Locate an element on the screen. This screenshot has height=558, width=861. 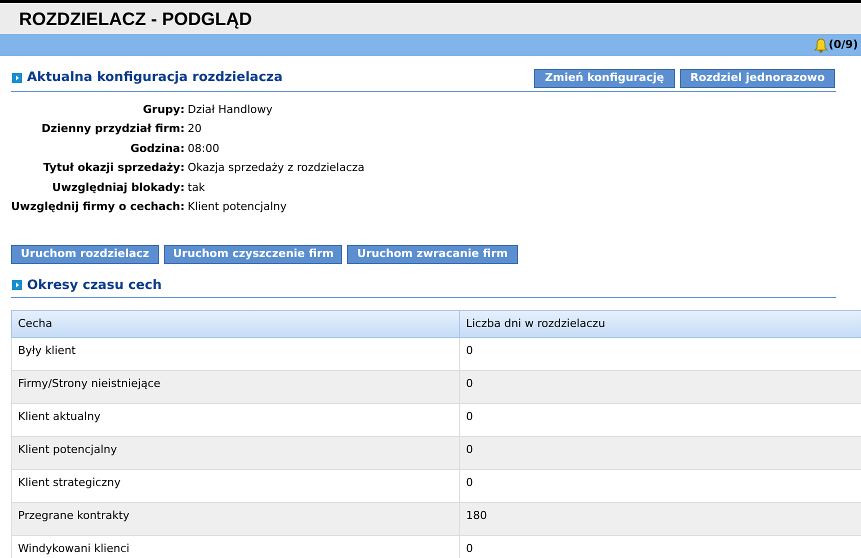
action-button: Uruchom rozdzielacz is located at coordinates (85, 254).